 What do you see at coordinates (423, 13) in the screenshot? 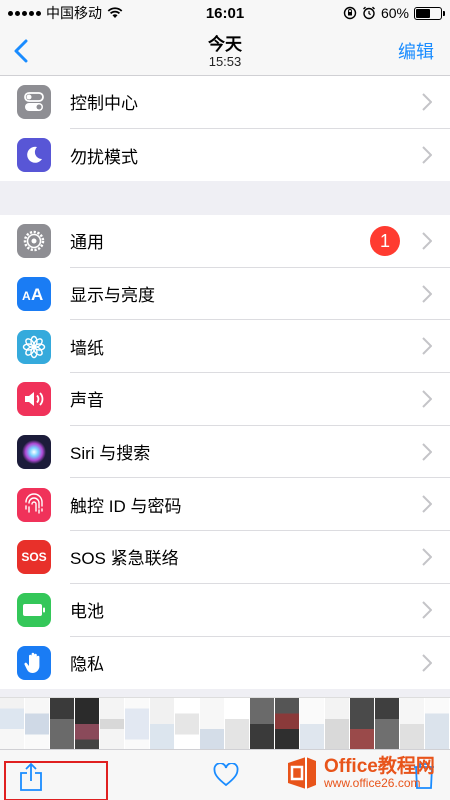
I see `battery-fill` at bounding box center [423, 13].